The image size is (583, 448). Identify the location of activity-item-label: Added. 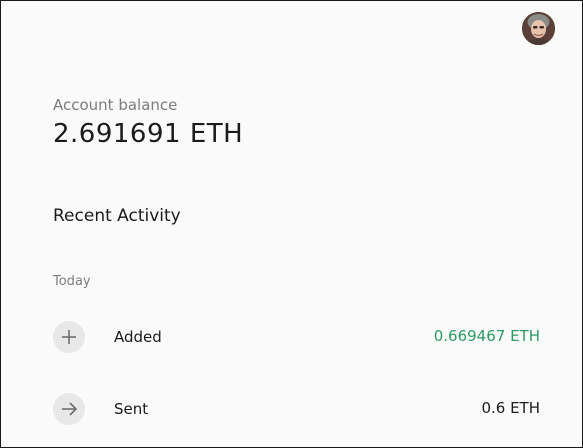
(138, 337).